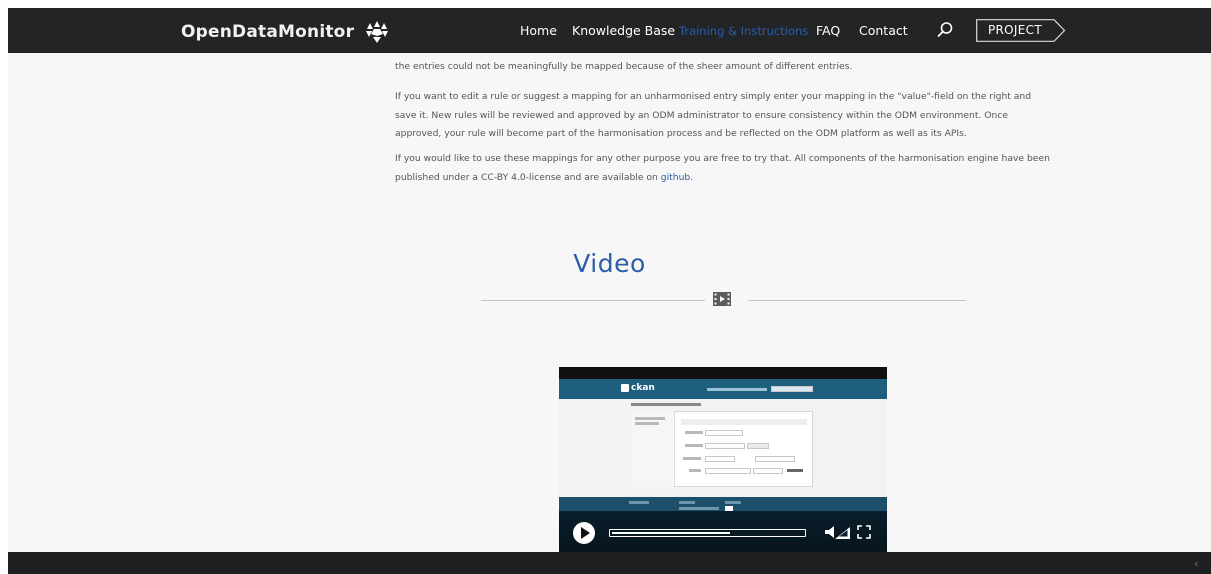 The width and height of the screenshot is (1211, 574). I want to click on video-progress-fill, so click(671, 533).